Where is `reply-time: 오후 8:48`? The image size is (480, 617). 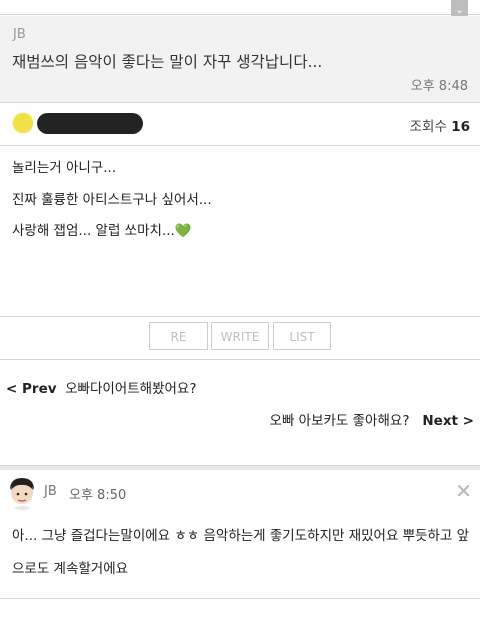
reply-time: 오후 8:48 is located at coordinates (439, 86).